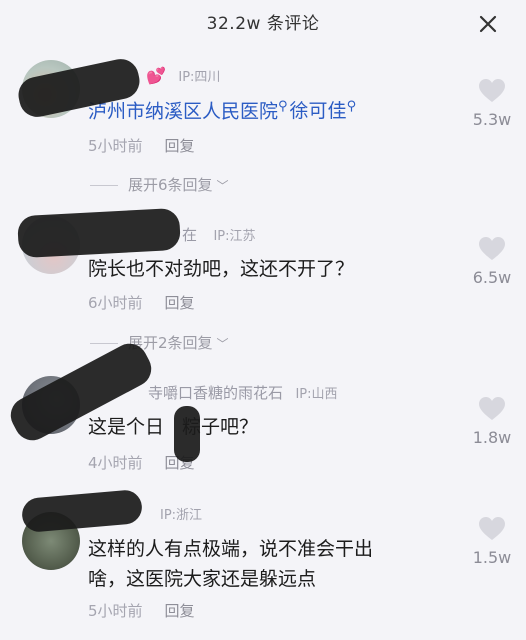 The height and width of the screenshot is (640, 526). Describe the element at coordinates (492, 261) in the screenshot. I see `like-button: 6.5w` at that location.